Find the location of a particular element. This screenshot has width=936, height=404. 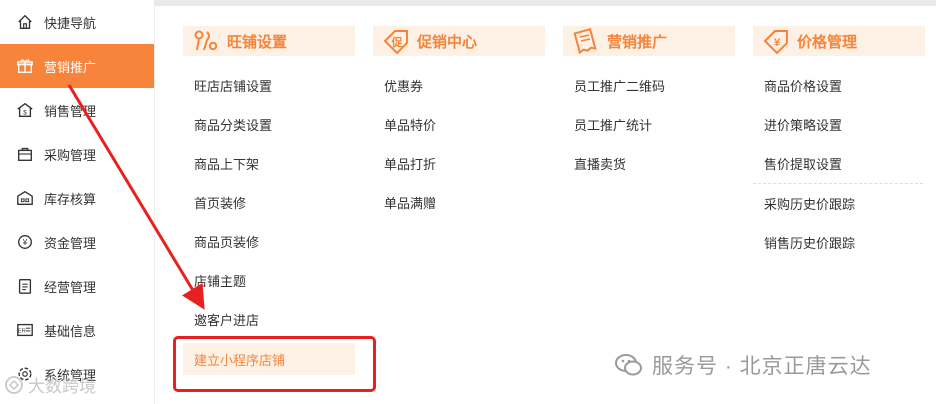

sidebar-item-purchase: 采购管理 is located at coordinates (77, 154).